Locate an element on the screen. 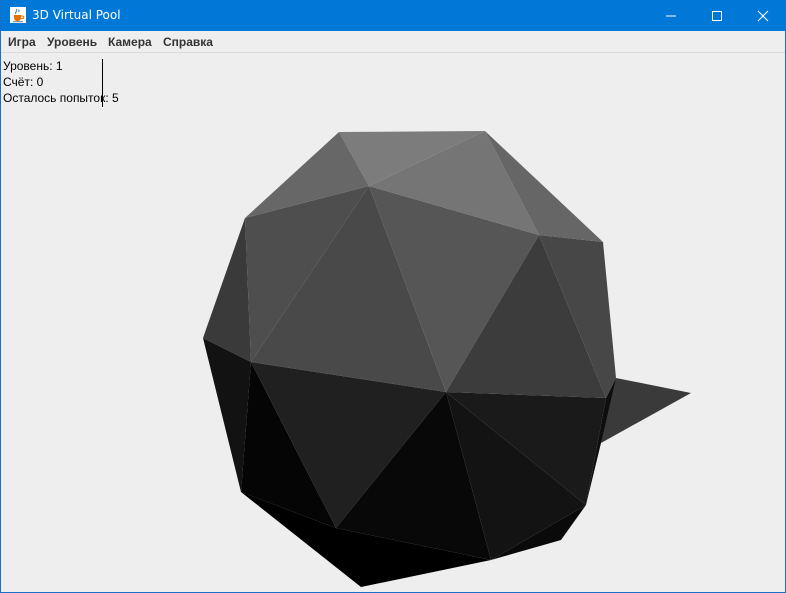 This screenshot has width=786, height=593. menu-level: Уровень is located at coordinates (72, 42).